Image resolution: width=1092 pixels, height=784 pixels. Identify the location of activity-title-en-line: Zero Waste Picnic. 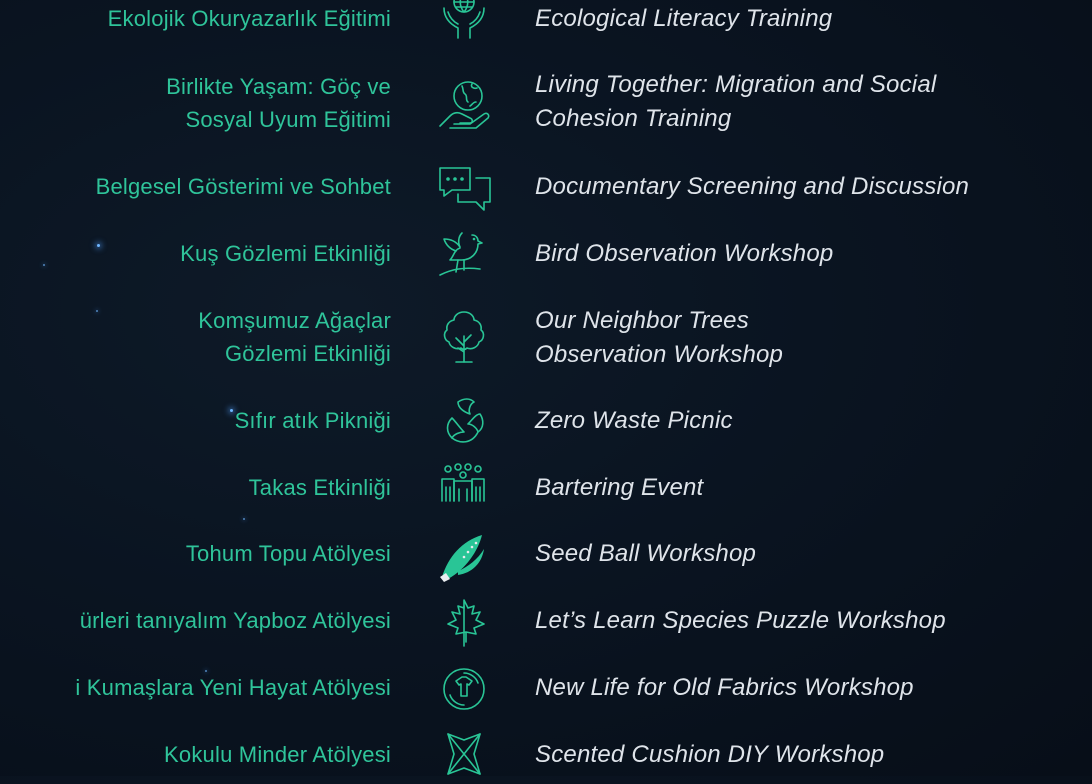
(634, 420).